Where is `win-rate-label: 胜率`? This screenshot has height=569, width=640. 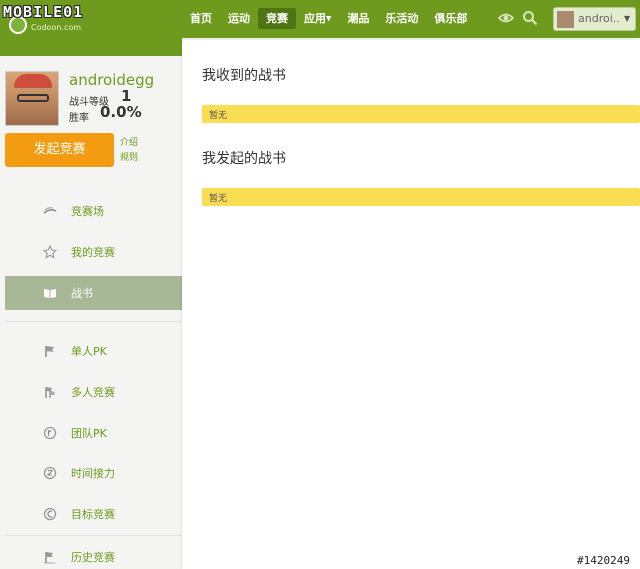
win-rate-label: 胜率 is located at coordinates (79, 118).